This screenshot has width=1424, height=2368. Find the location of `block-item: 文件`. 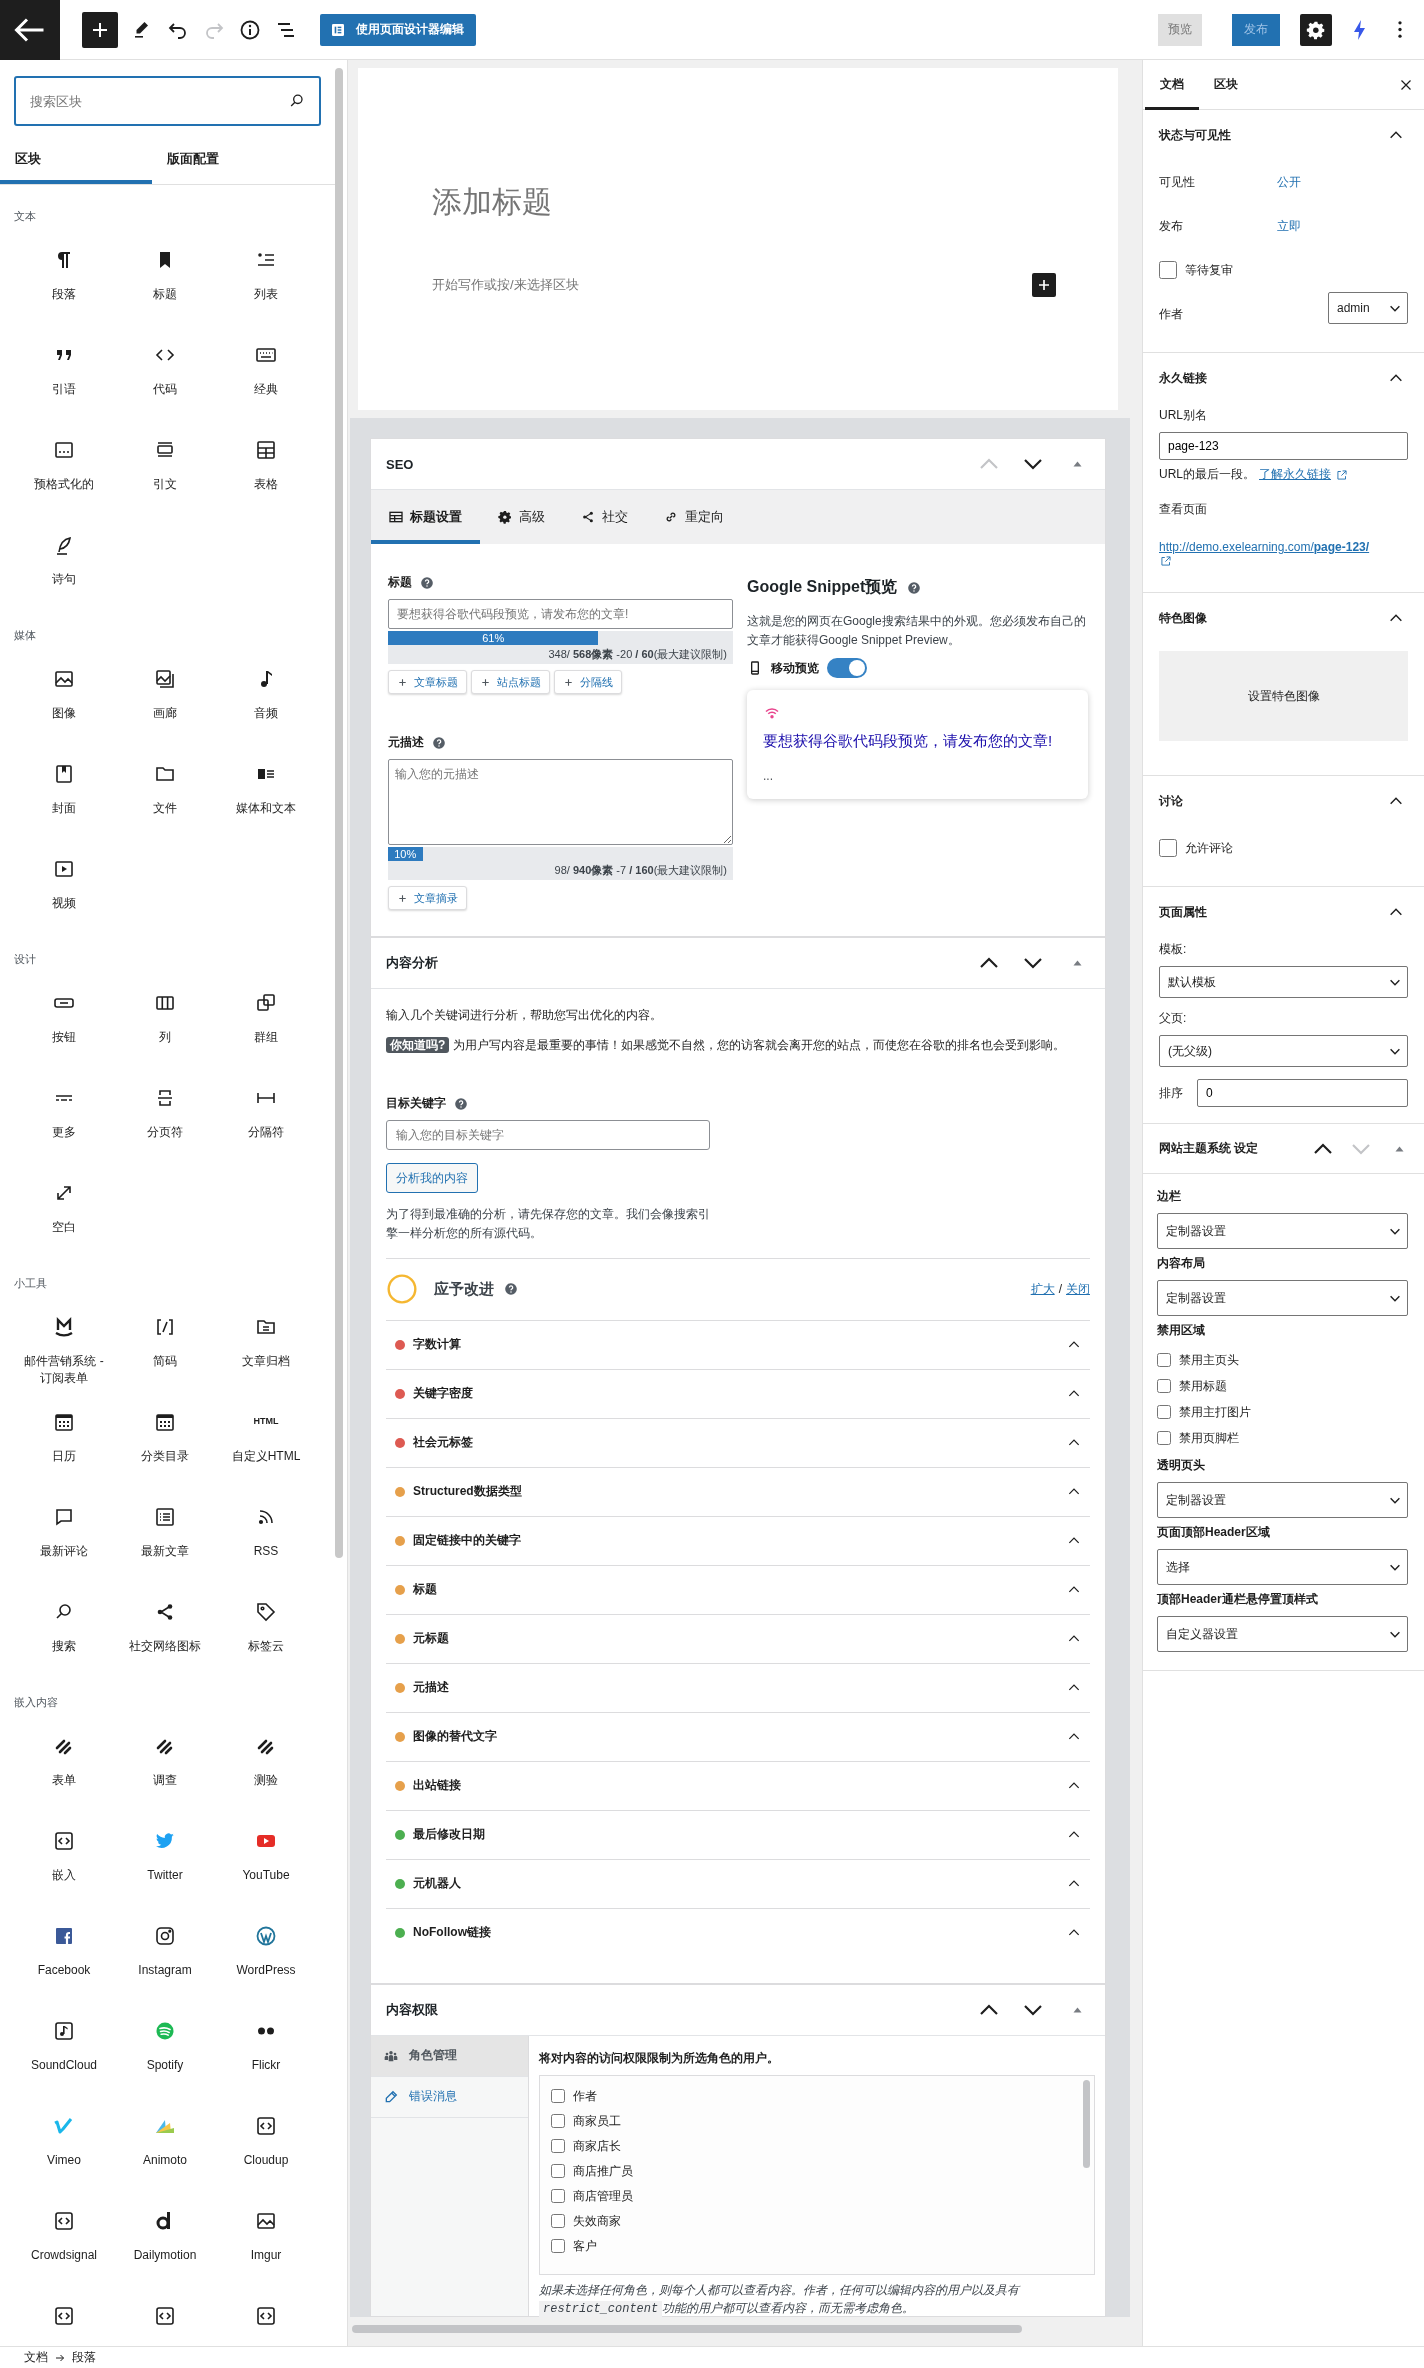

block-item: 文件 is located at coordinates (165, 799).